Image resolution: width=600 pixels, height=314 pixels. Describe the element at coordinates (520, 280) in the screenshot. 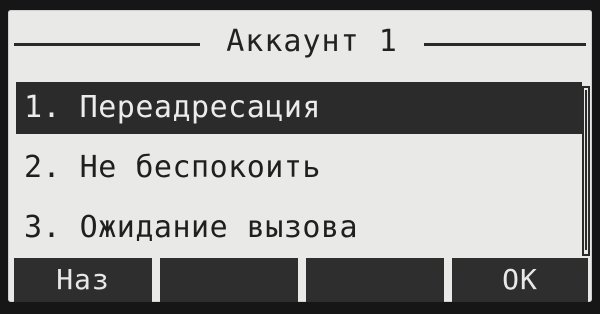

I see `ok-softkey: OK` at that location.